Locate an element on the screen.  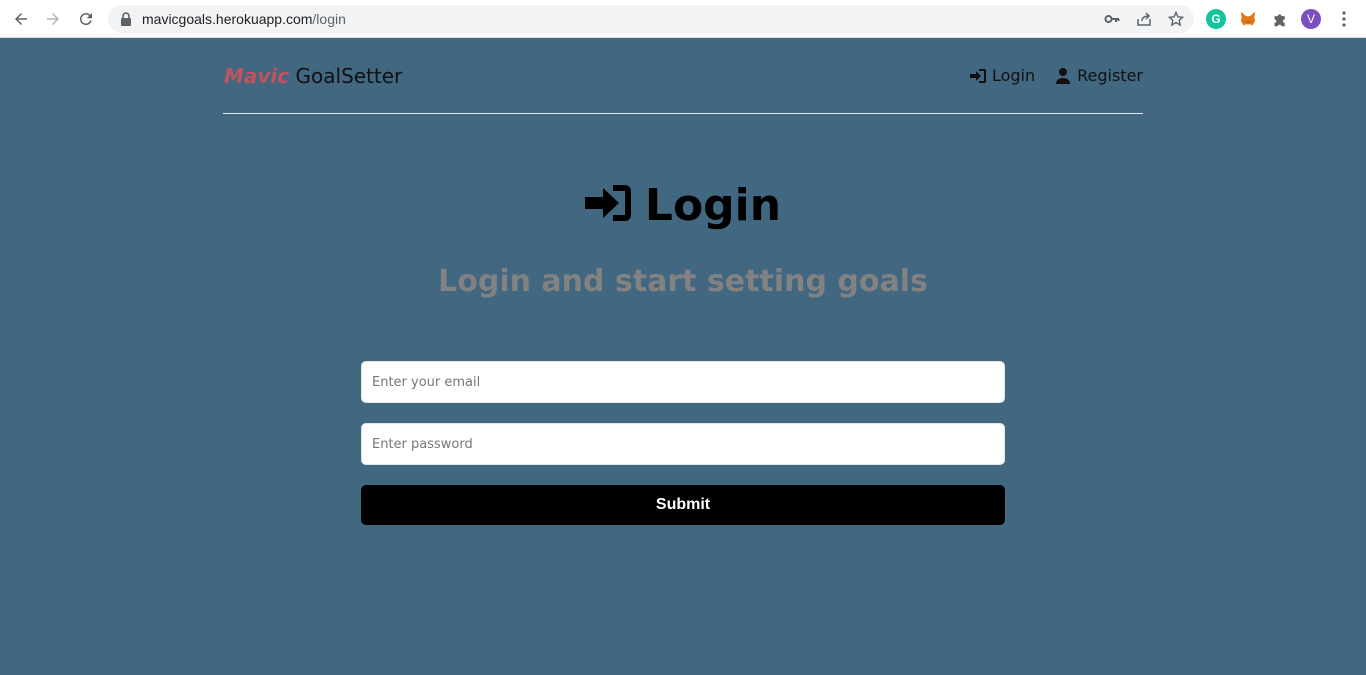
browser-toolbar: mavicgoals.herokuapp.com/login G V is located at coordinates (683, 19).